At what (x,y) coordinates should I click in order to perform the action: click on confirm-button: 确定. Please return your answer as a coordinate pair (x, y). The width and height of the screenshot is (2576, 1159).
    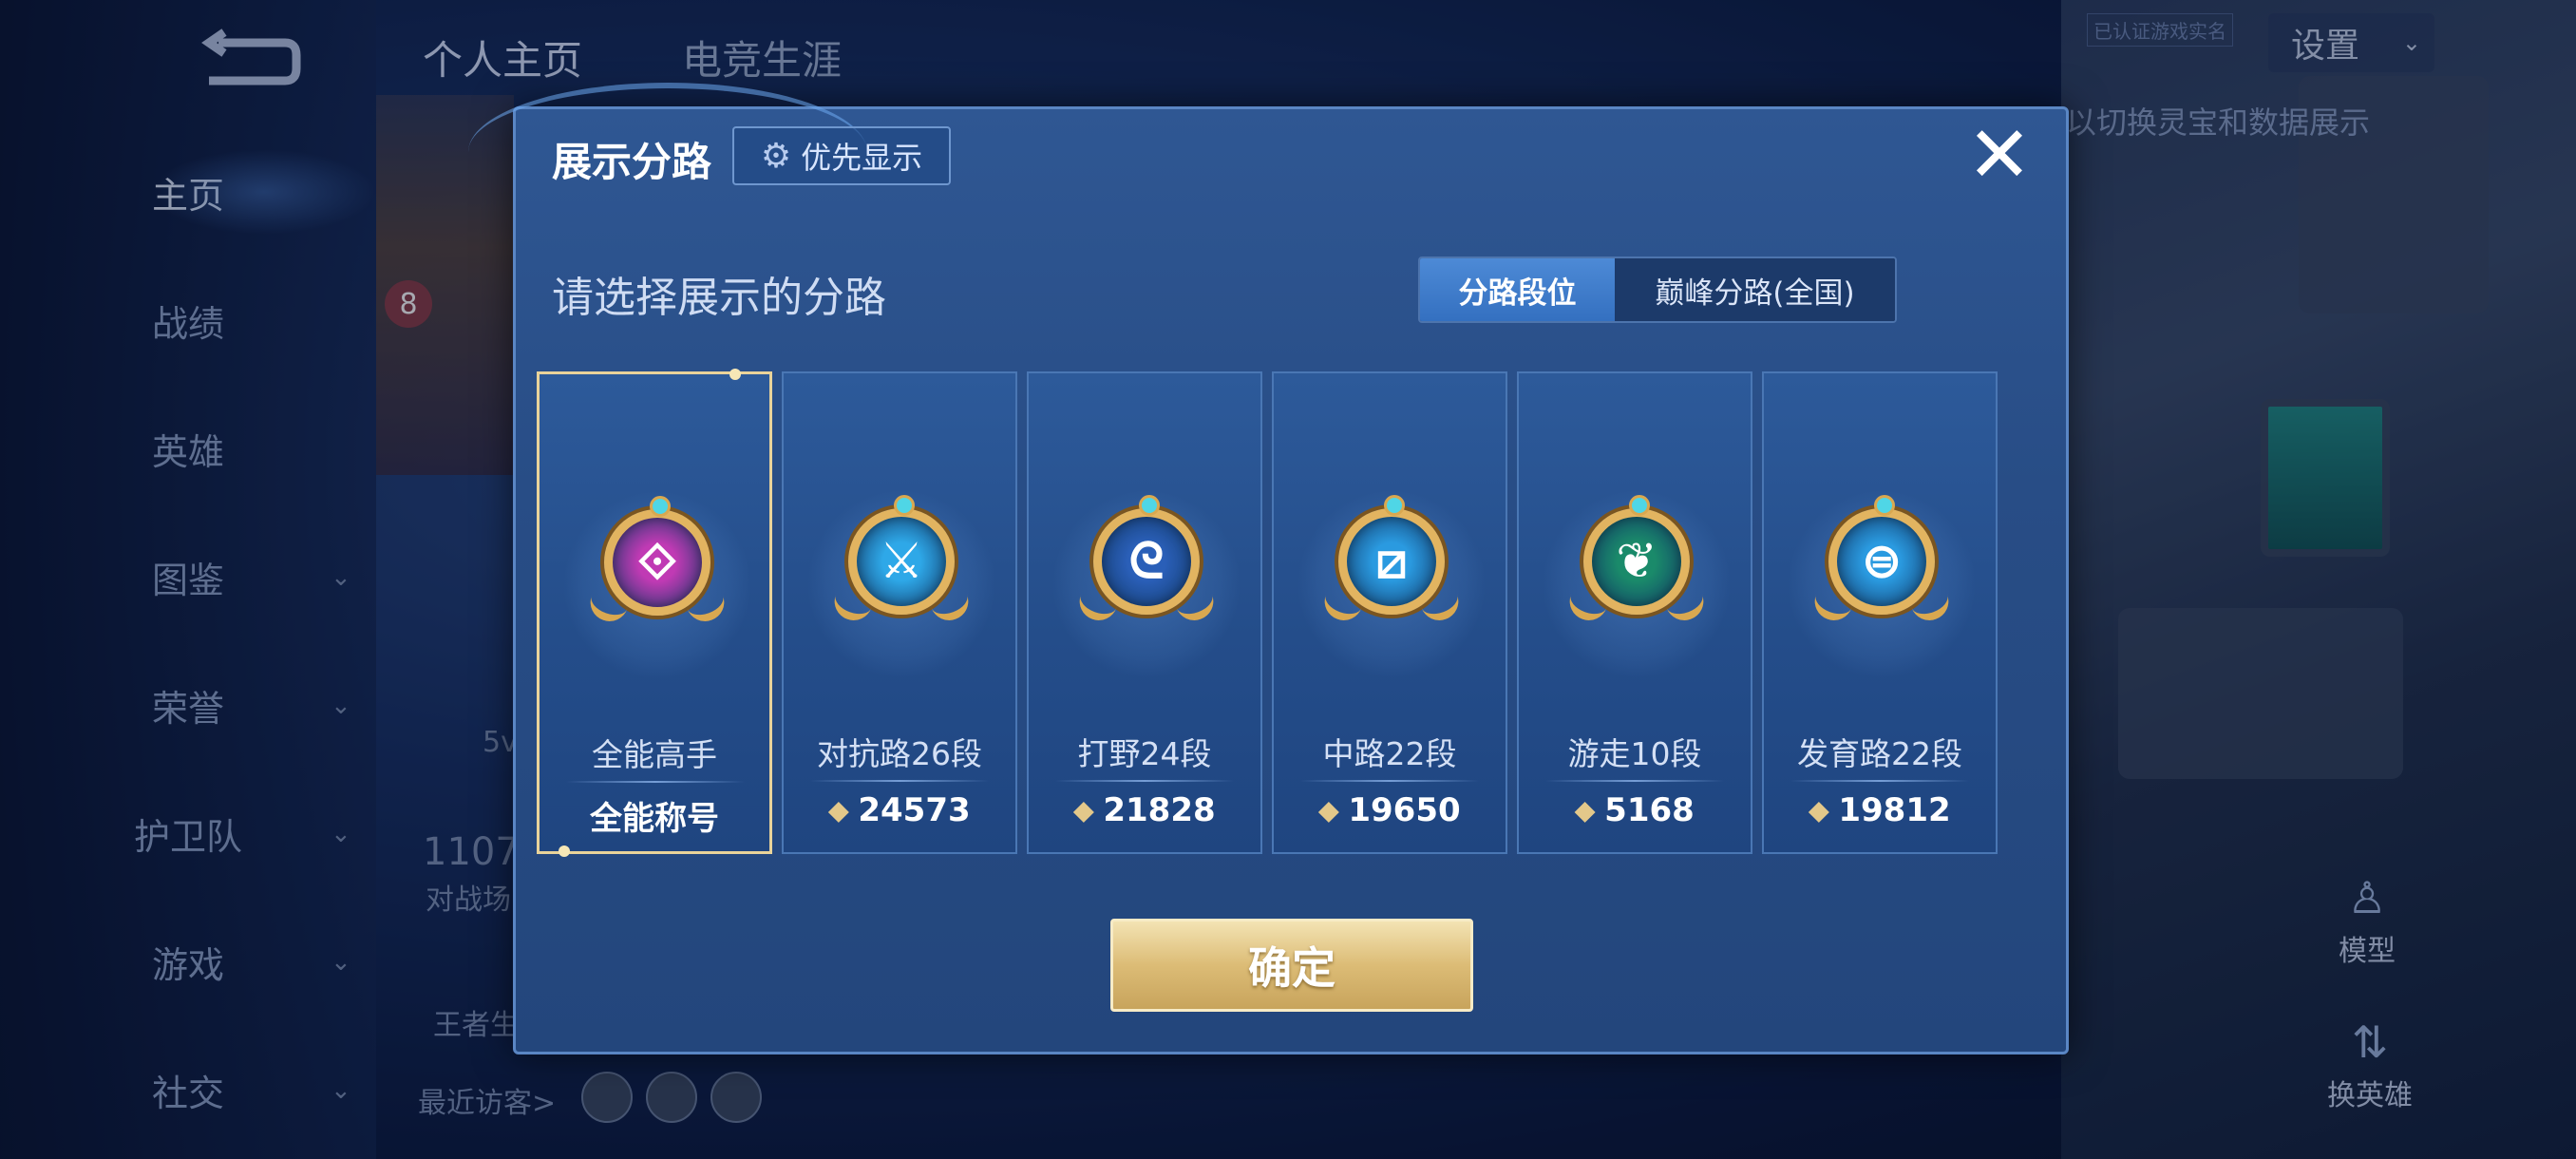
    Looking at the image, I should click on (1291, 965).